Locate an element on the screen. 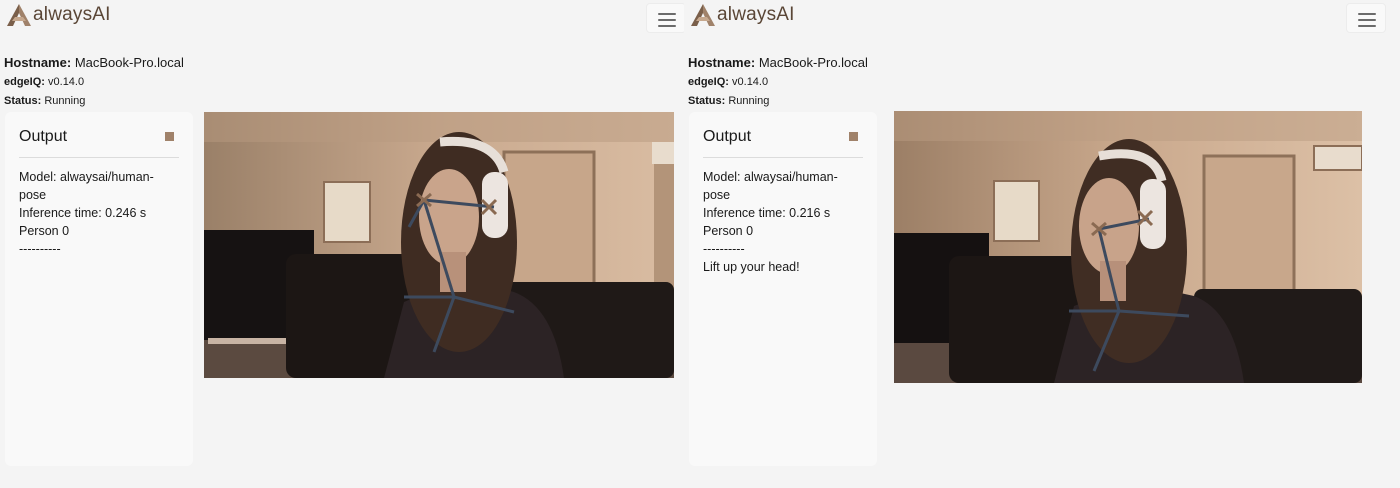 The height and width of the screenshot is (488, 1400). output-line-inference-time: Inference time: 0.246 s is located at coordinates (83, 213).